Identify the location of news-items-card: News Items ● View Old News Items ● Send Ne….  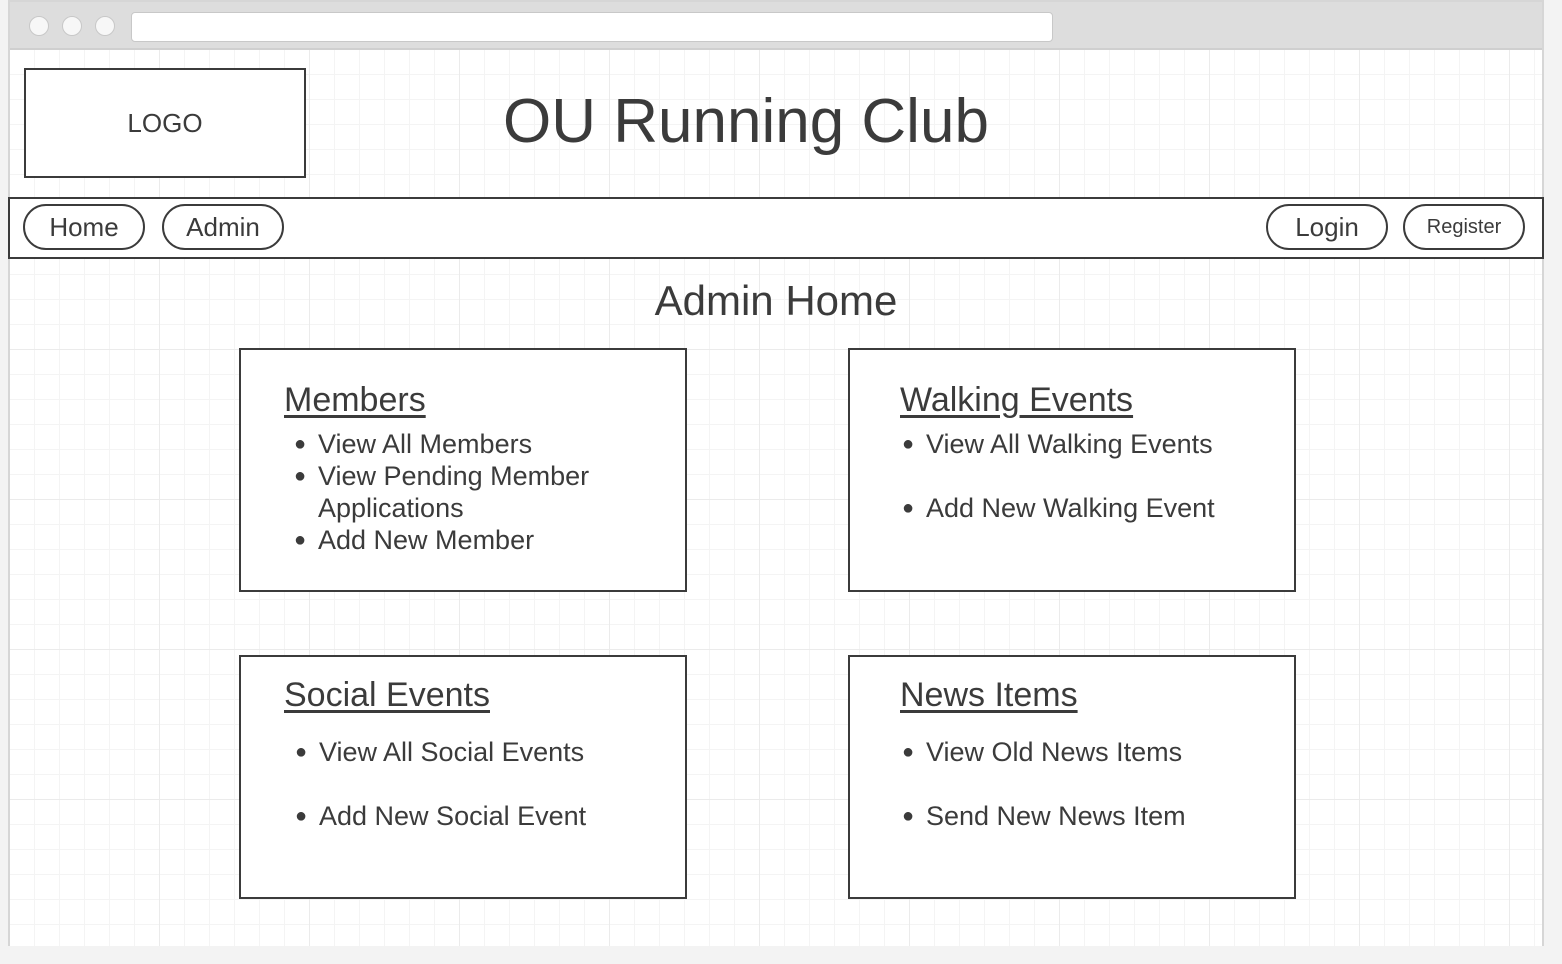
(1072, 777).